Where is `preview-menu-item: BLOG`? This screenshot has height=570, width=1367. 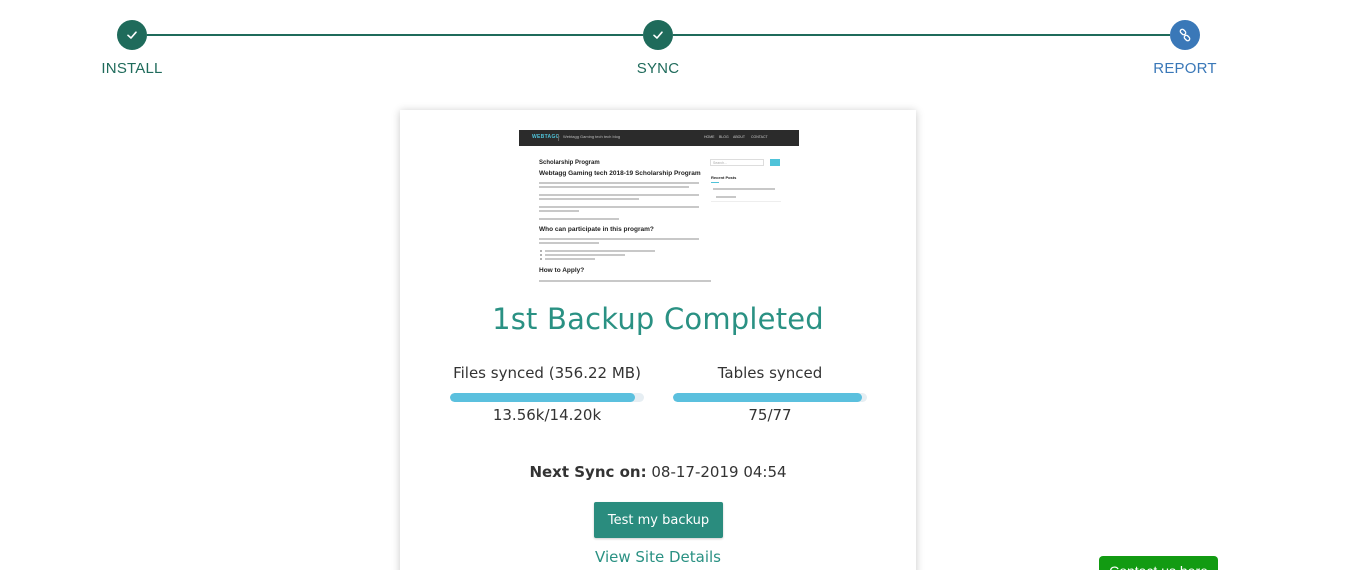
preview-menu-item: BLOG is located at coordinates (724, 137).